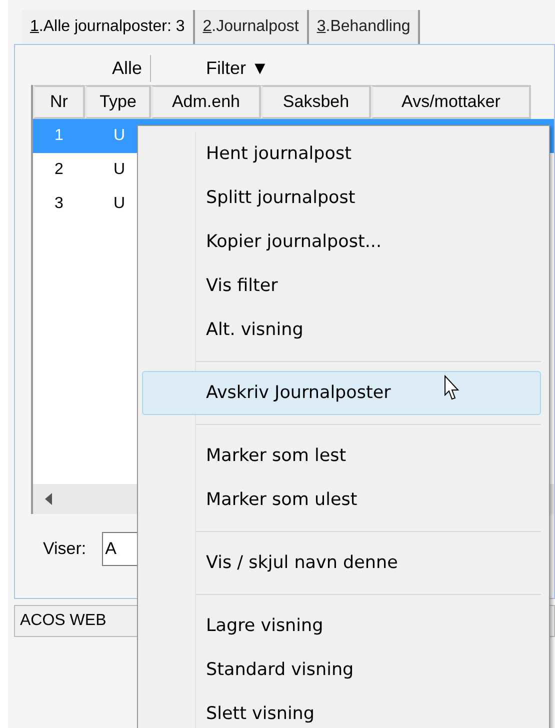  Describe the element at coordinates (368, 710) in the screenshot. I see `menu-item: Slett visning` at that location.